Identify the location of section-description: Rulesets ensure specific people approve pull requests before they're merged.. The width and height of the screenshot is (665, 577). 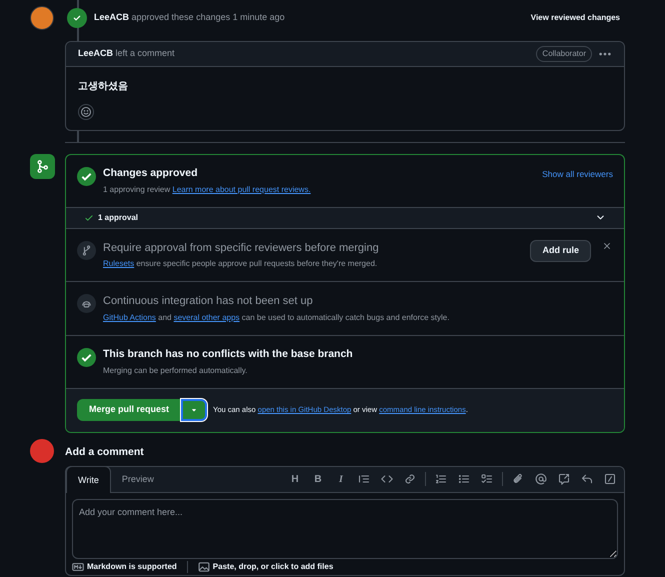
(240, 264).